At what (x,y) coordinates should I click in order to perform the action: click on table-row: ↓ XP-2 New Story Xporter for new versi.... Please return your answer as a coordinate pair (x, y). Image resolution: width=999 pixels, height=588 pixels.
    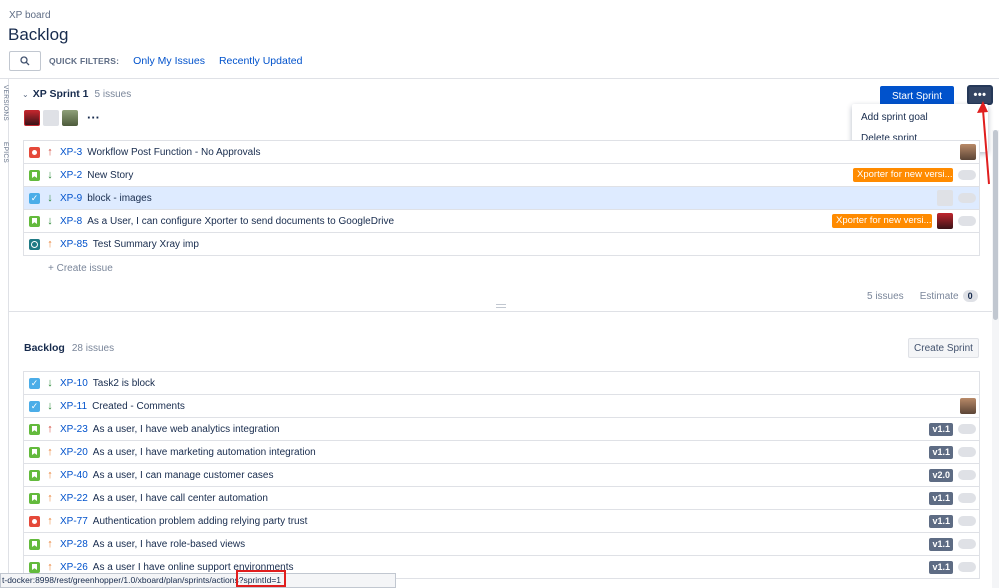
    Looking at the image, I should click on (501, 175).